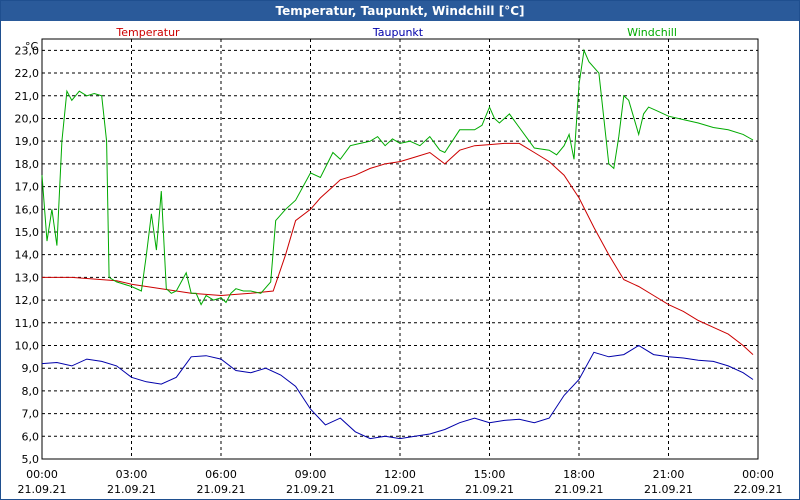 The height and width of the screenshot is (500, 800). I want to click on window-title: Temperatur, Taupunkt, Windchill [°C], so click(400, 11).